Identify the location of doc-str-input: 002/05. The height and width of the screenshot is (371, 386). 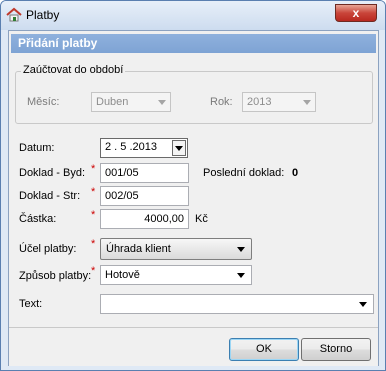
(144, 196).